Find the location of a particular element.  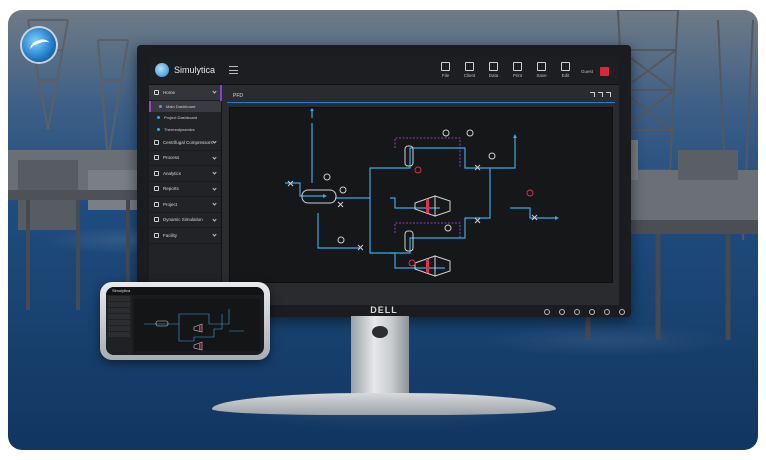

phone-screen: Simulytica is located at coordinates (185, 321).